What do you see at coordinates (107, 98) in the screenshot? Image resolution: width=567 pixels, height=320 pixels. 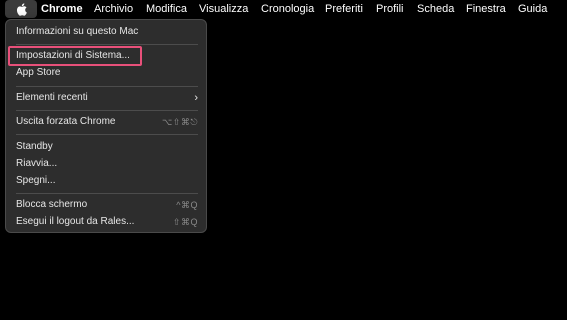 I see `menu-item-recent-items: Elementi recenti ›` at bounding box center [107, 98].